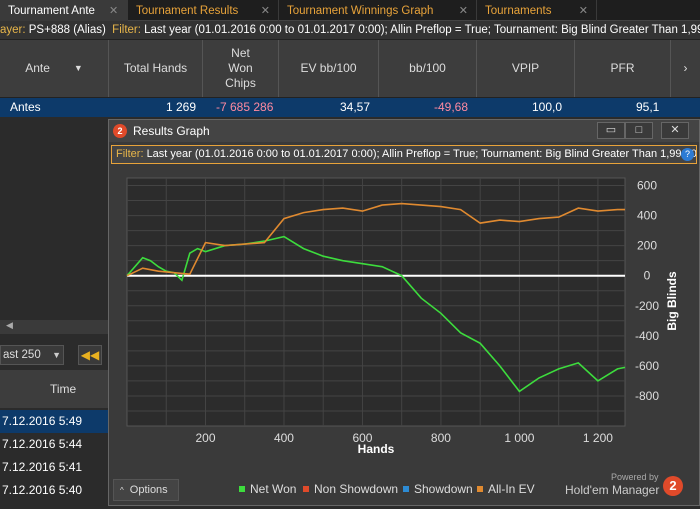 Image resolution: width=700 pixels, height=509 pixels. Describe the element at coordinates (360, 10) in the screenshot. I see `tab-label: Tournament Winnings Graph` at that location.